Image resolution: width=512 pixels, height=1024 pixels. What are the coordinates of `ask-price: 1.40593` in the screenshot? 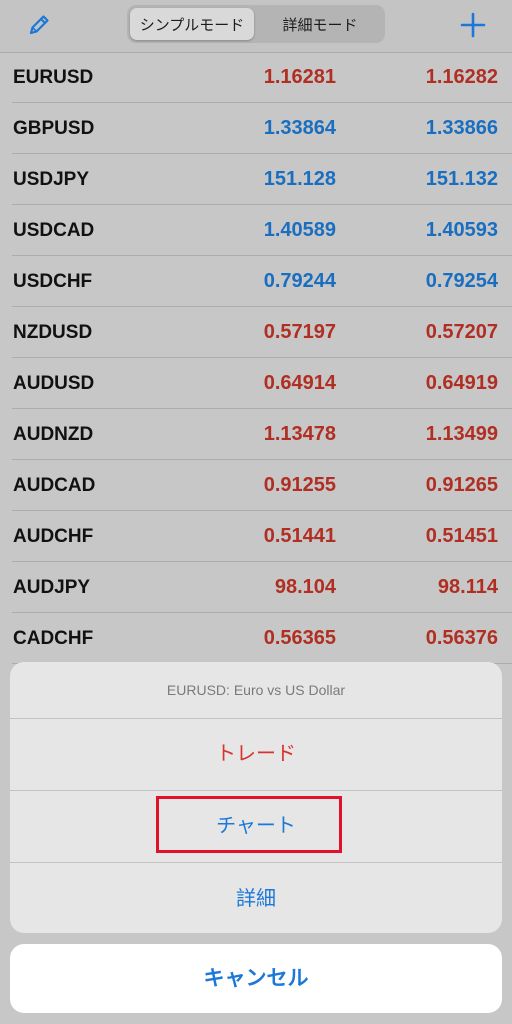 It's located at (461, 230).